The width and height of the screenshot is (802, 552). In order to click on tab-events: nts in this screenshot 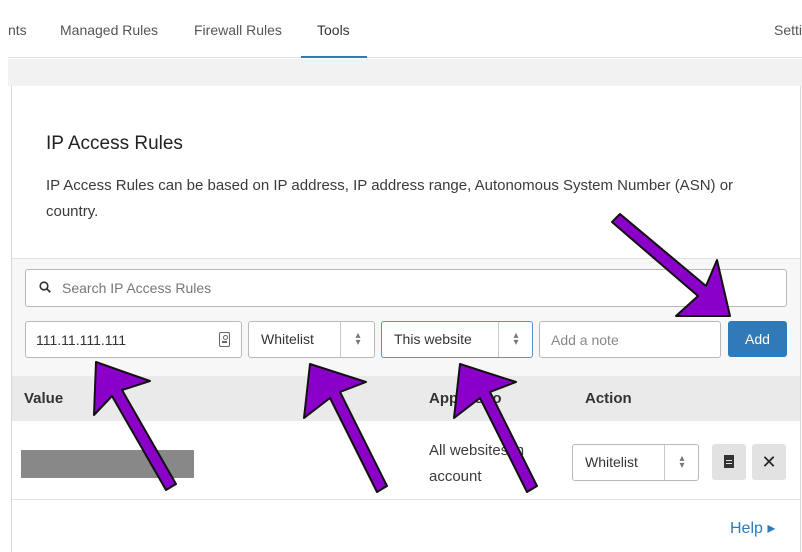, I will do `click(17, 30)`.